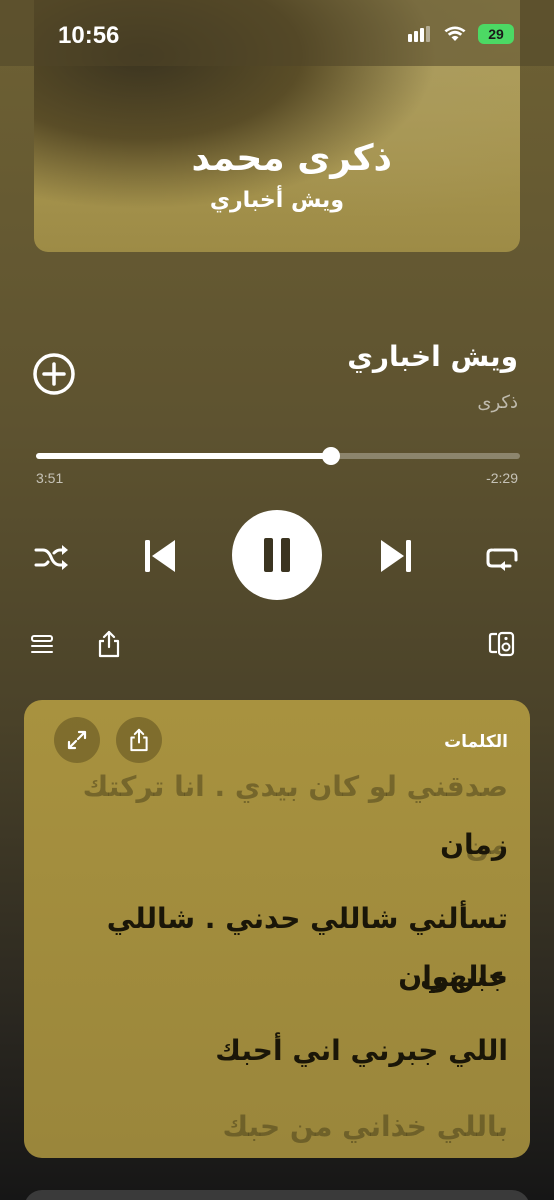  What do you see at coordinates (502, 478) in the screenshot?
I see `remaining-time: -2:29` at bounding box center [502, 478].